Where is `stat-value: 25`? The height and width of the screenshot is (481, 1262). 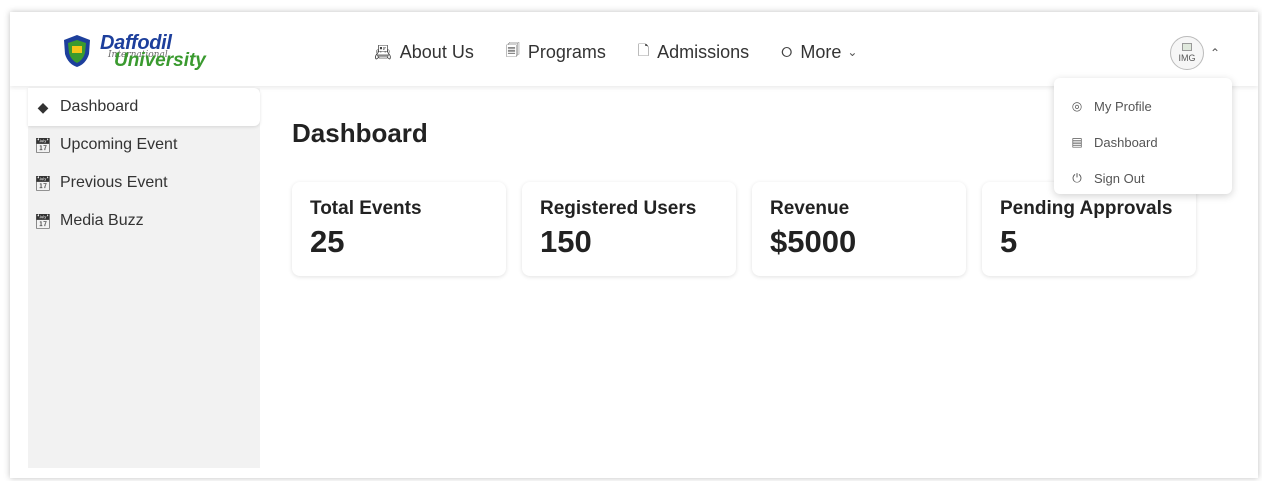 stat-value: 25 is located at coordinates (327, 241).